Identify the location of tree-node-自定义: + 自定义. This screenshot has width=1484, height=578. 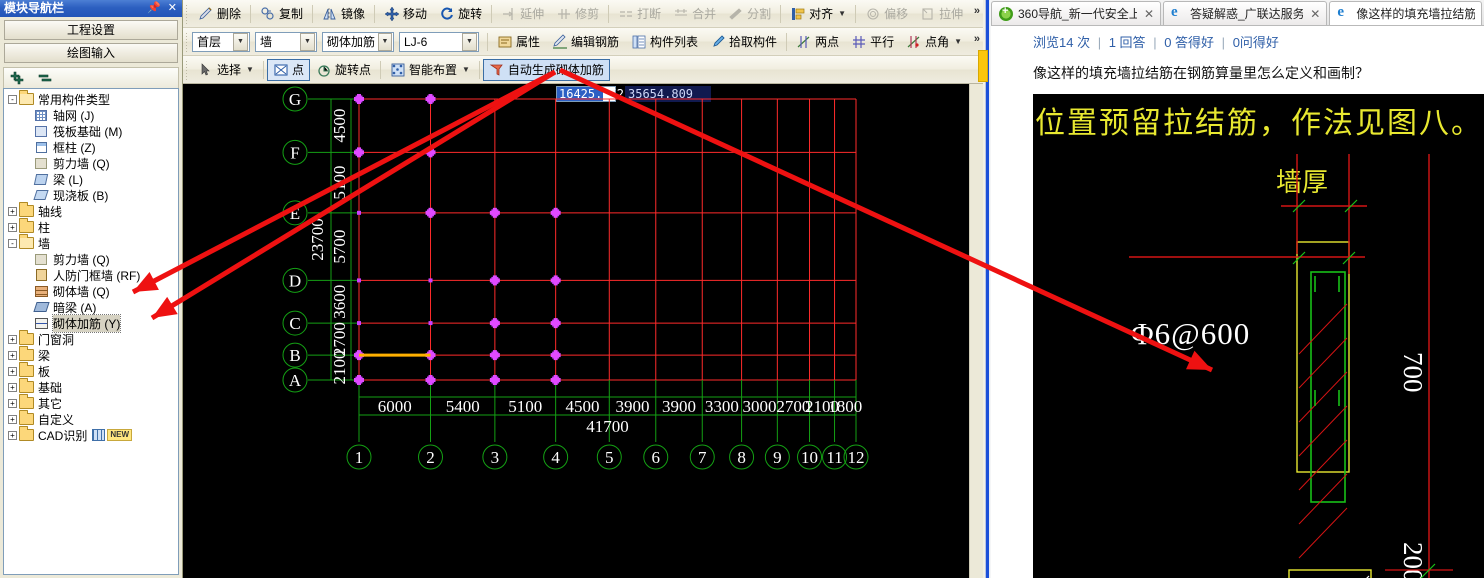
(92, 419).